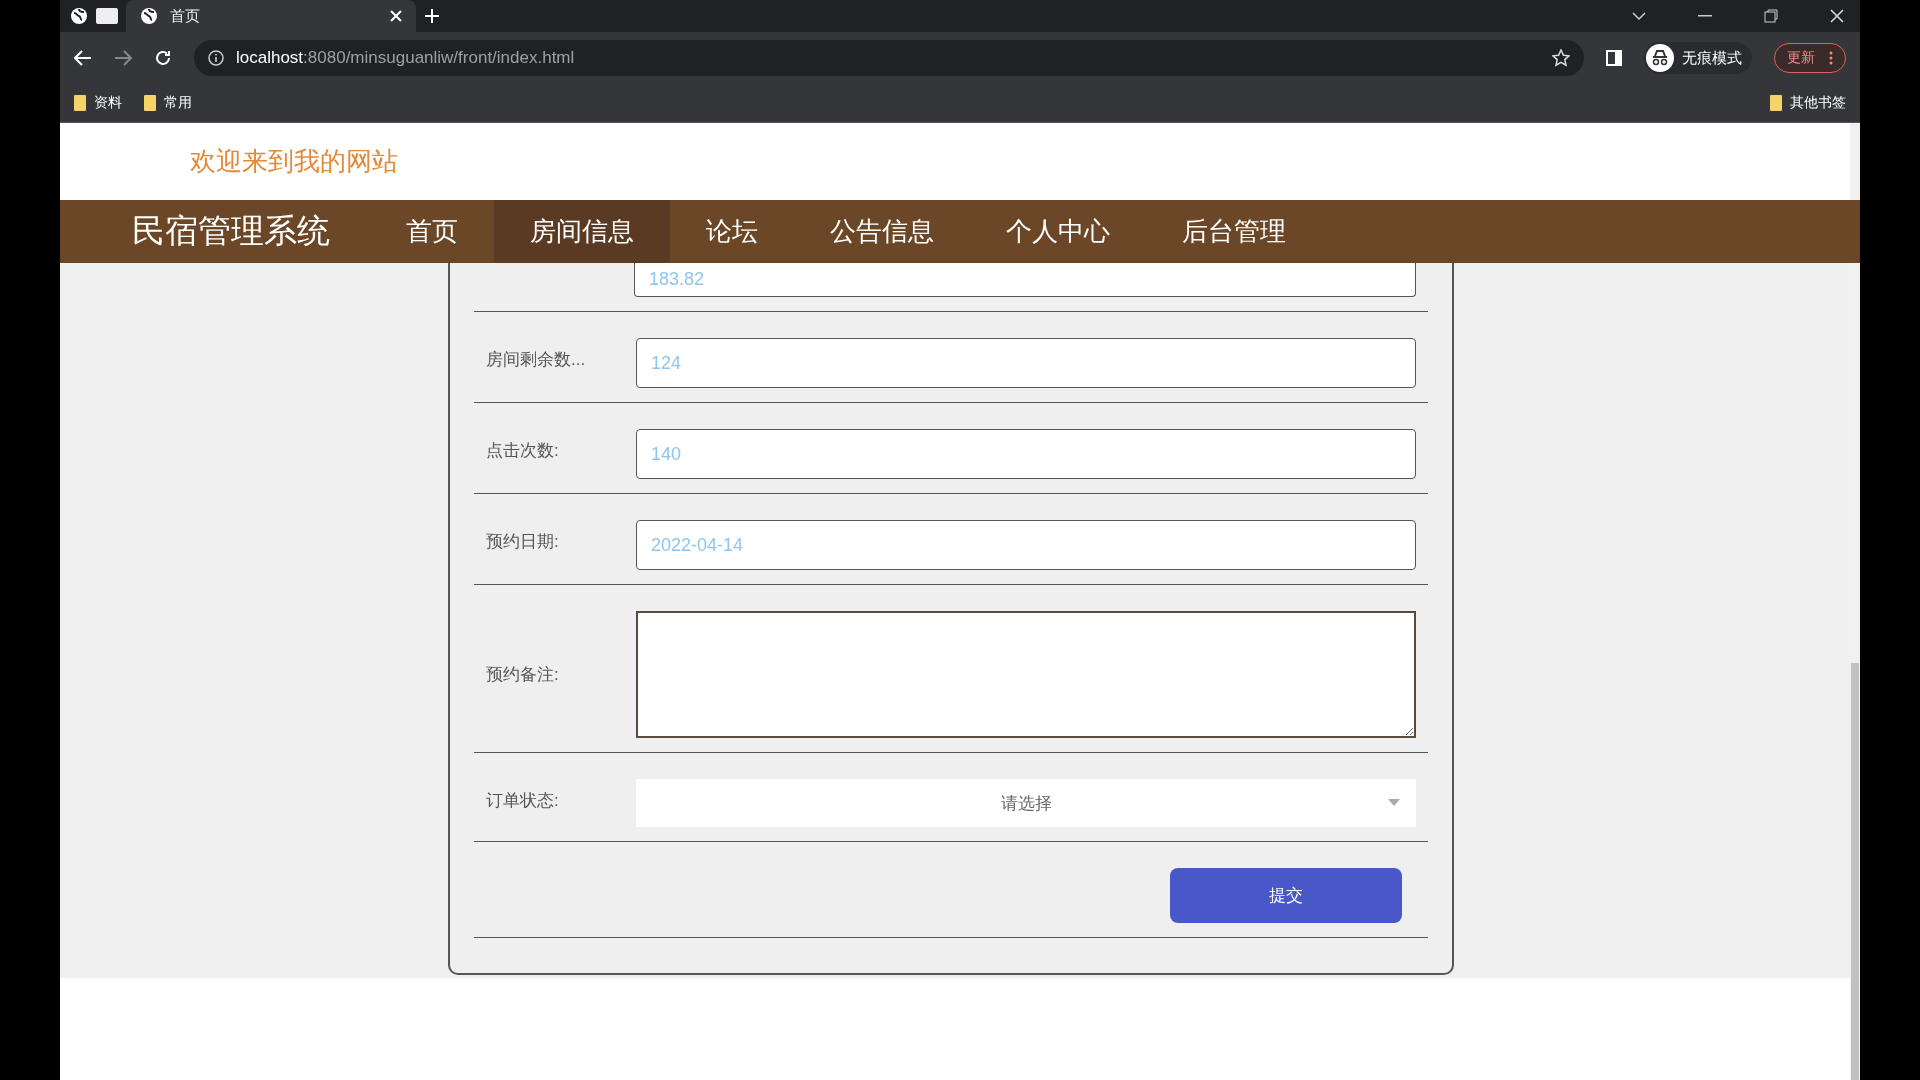  I want to click on nav-item: 论坛, so click(732, 231).